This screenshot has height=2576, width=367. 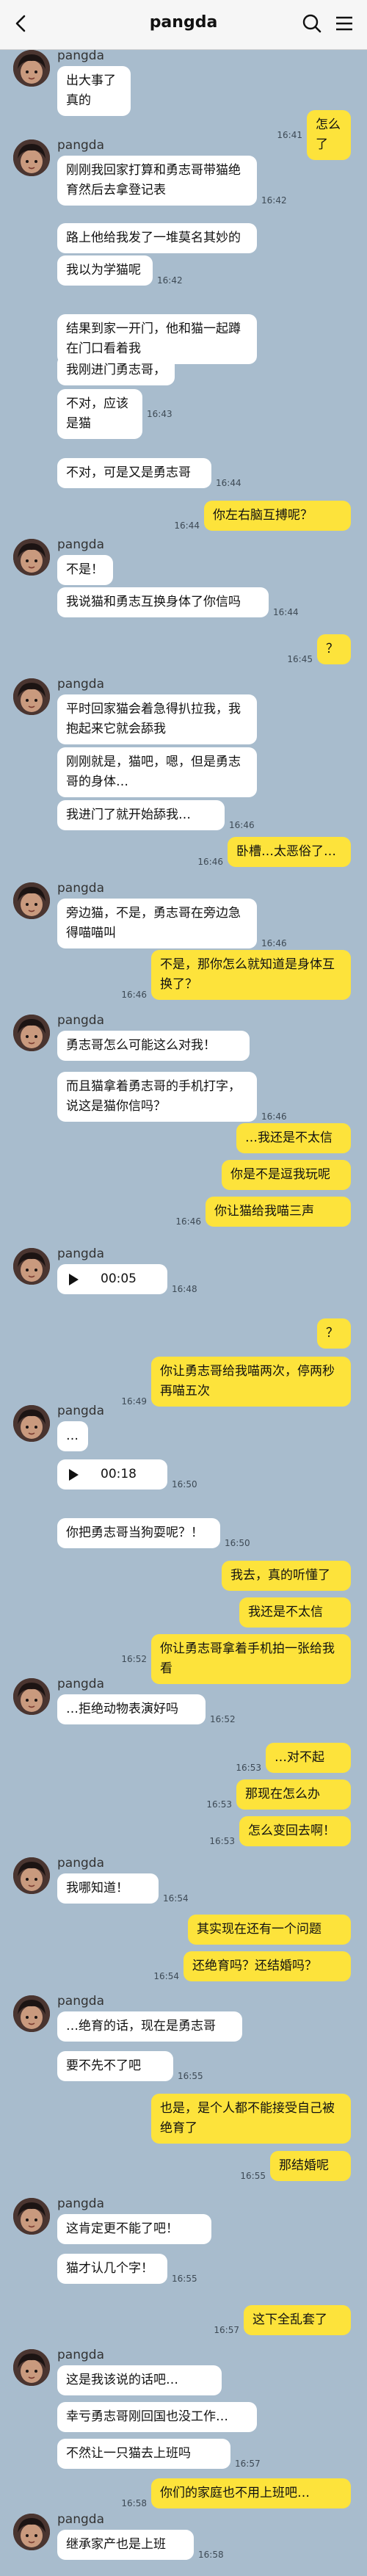 What do you see at coordinates (149, 2027) in the screenshot?
I see `incoming-message: …绝育的话，现在是勇志哥` at bounding box center [149, 2027].